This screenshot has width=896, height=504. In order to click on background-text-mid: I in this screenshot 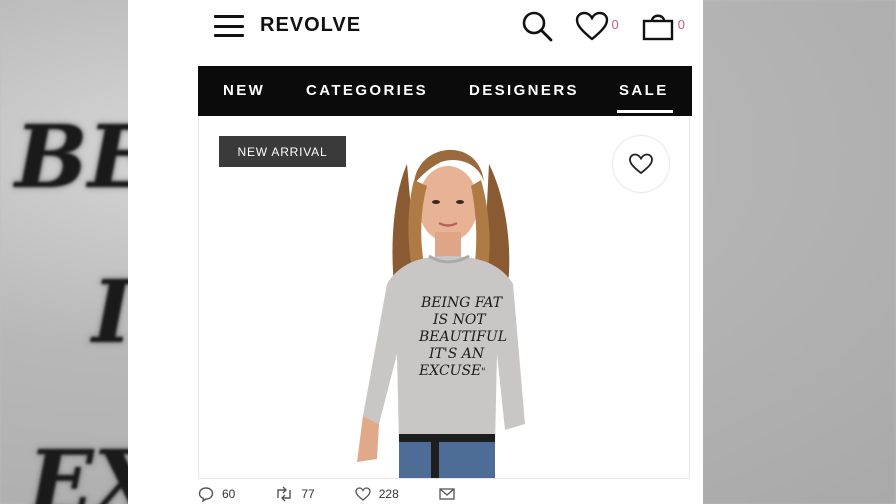, I will do `click(110, 313)`.